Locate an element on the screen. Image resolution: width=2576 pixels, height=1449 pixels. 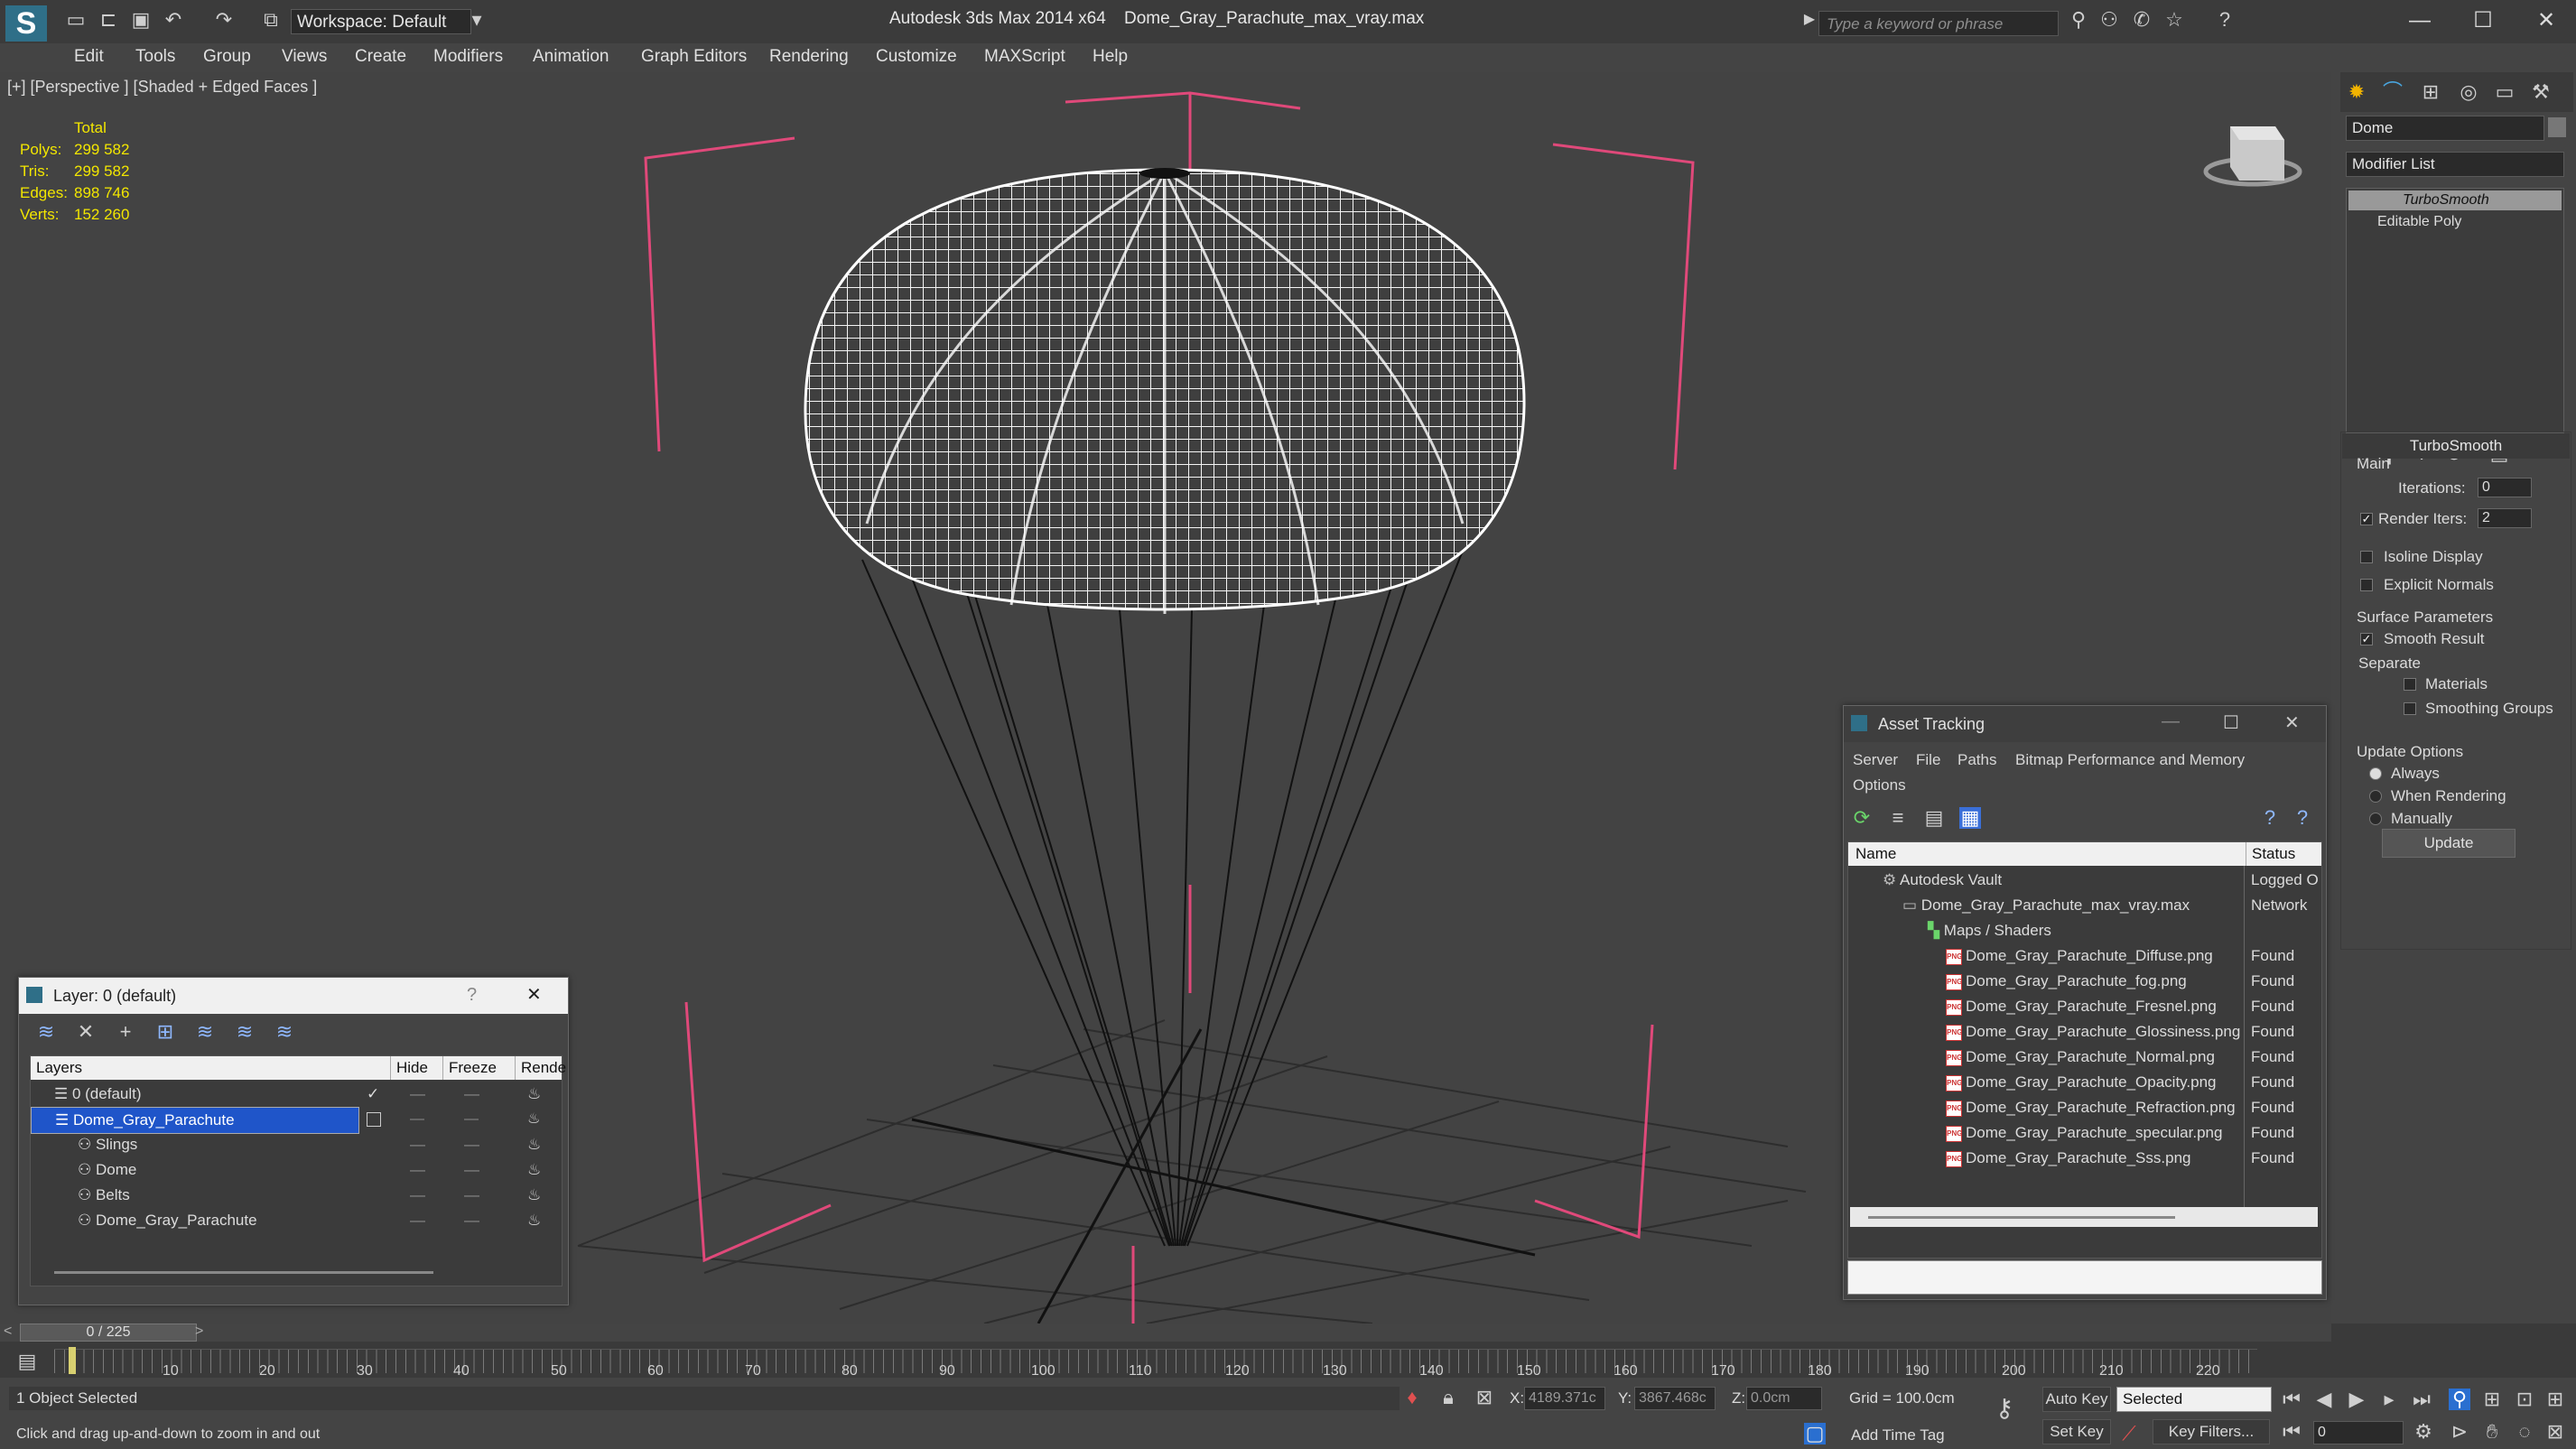
orbit-icon: ◌ is located at coordinates (2524, 1432).